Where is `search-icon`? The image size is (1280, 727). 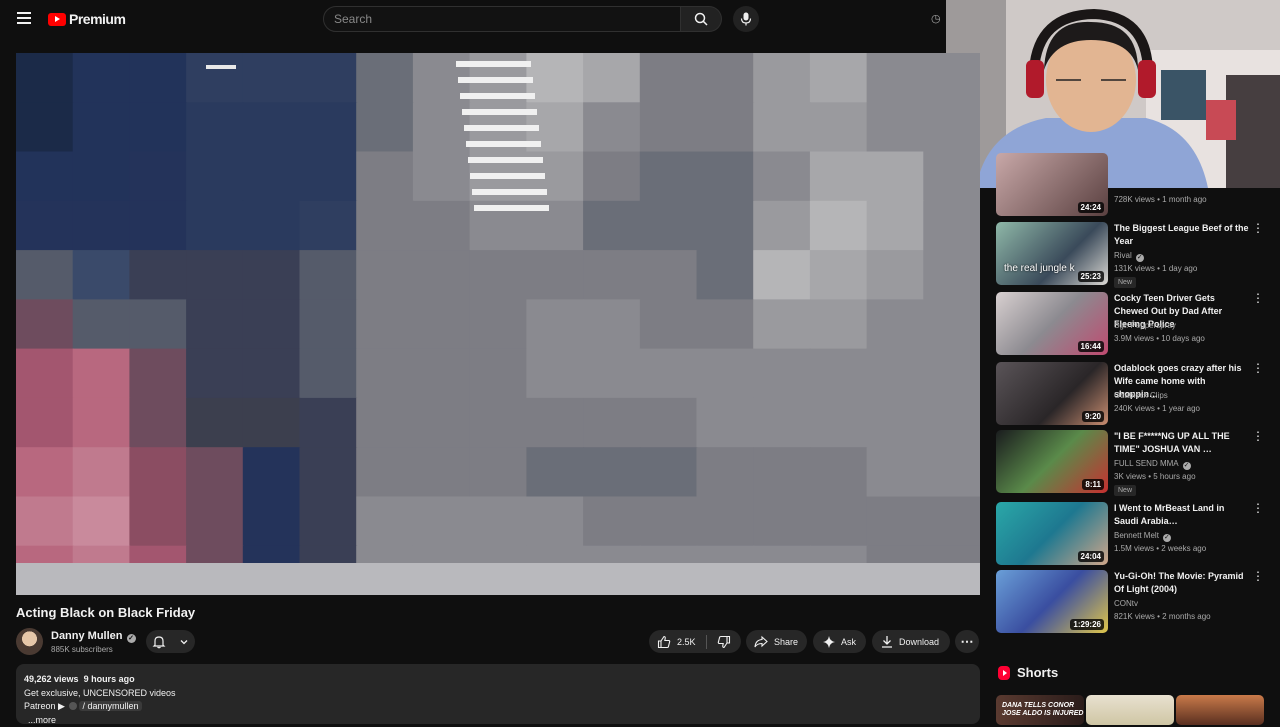
search-icon is located at coordinates (701, 19).